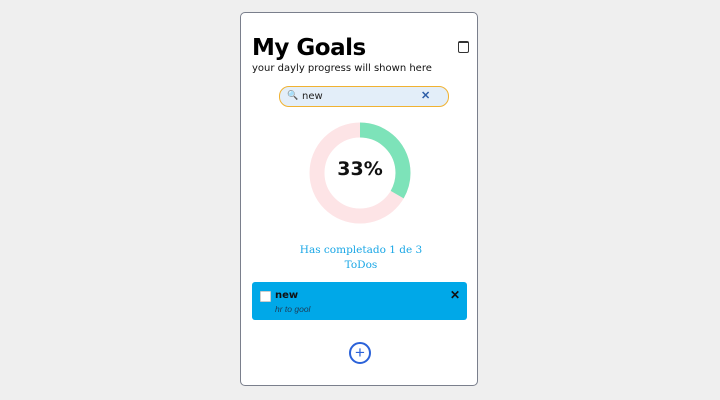 The width and height of the screenshot is (720, 400). Describe the element at coordinates (357, 96) in the screenshot. I see `search-input` at that location.